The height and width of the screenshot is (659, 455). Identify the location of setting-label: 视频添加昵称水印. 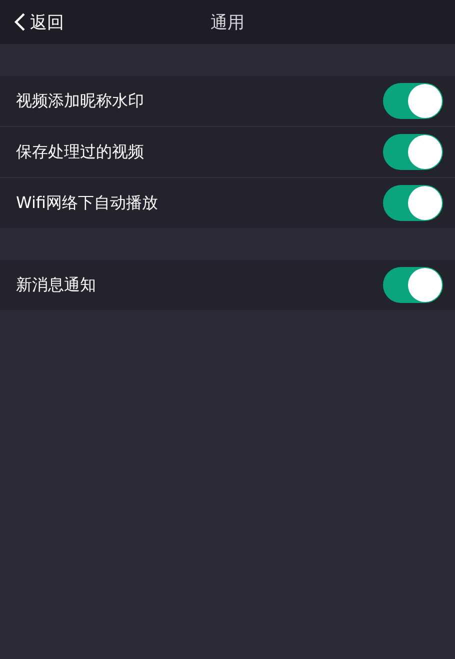
(80, 101).